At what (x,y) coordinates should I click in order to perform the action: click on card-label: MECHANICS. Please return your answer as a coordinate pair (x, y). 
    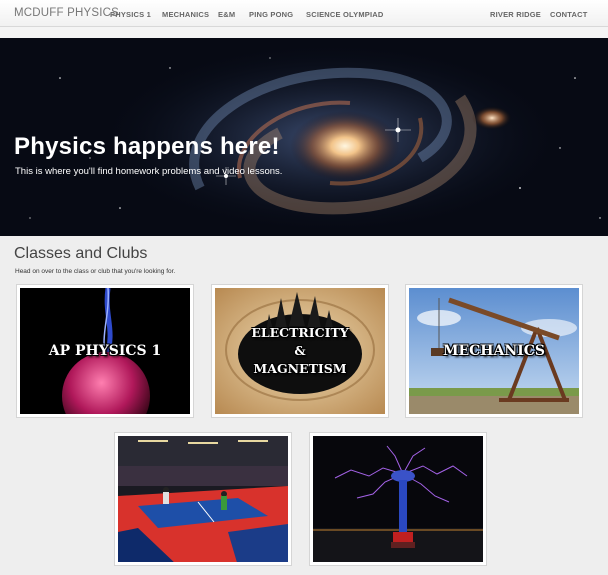
    Looking at the image, I should click on (494, 351).